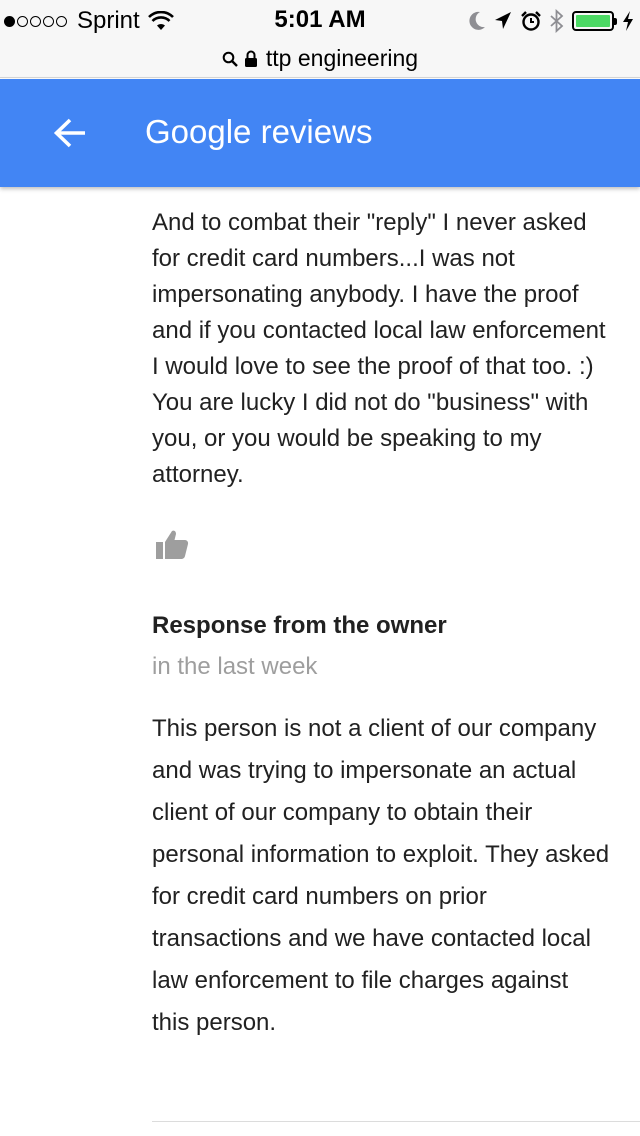 The height and width of the screenshot is (1136, 640). Describe the element at coordinates (259, 131) in the screenshot. I see `page-title: Google reviews` at that location.